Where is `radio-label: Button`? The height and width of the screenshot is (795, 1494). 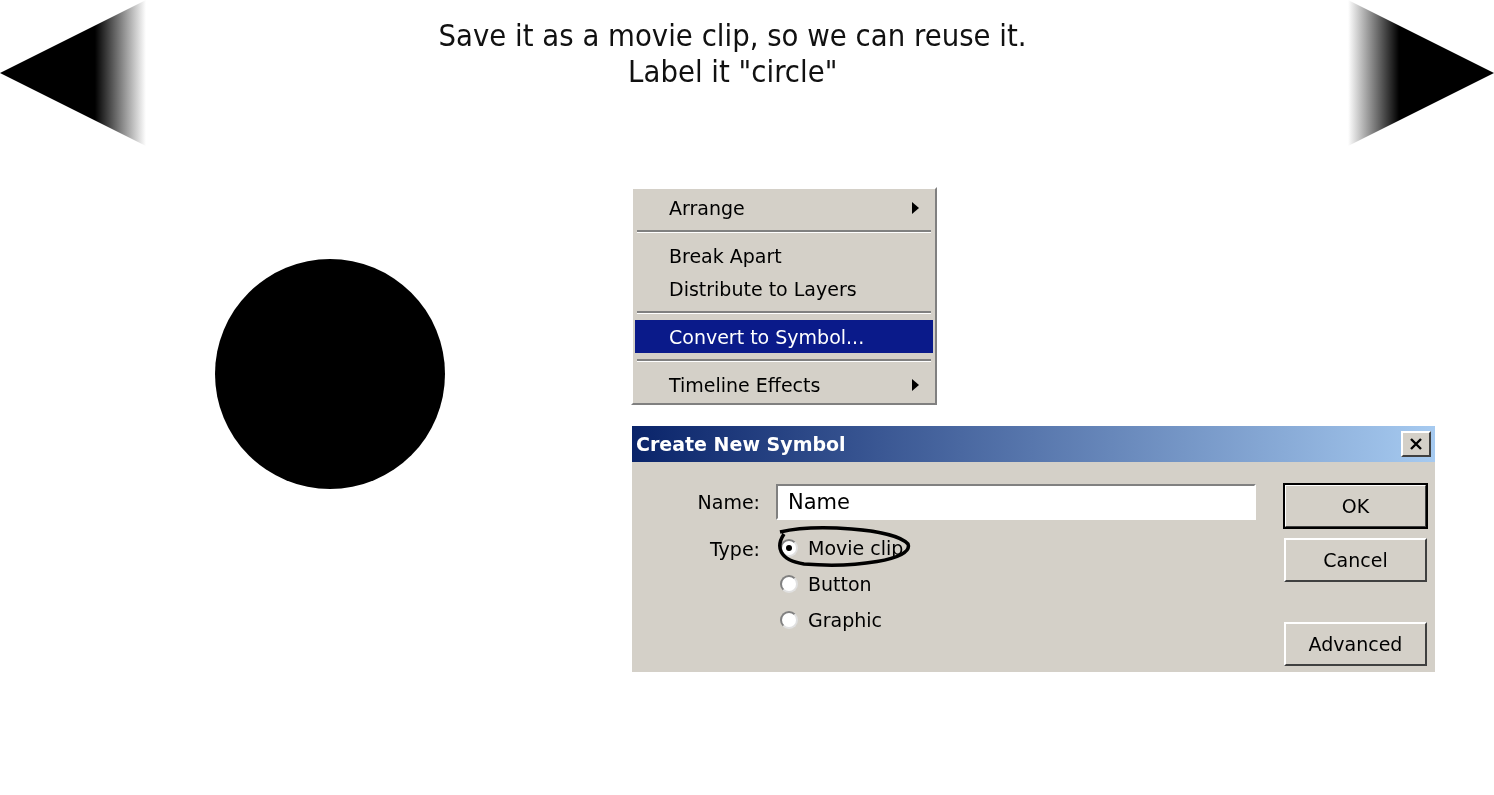
radio-label: Button is located at coordinates (840, 584).